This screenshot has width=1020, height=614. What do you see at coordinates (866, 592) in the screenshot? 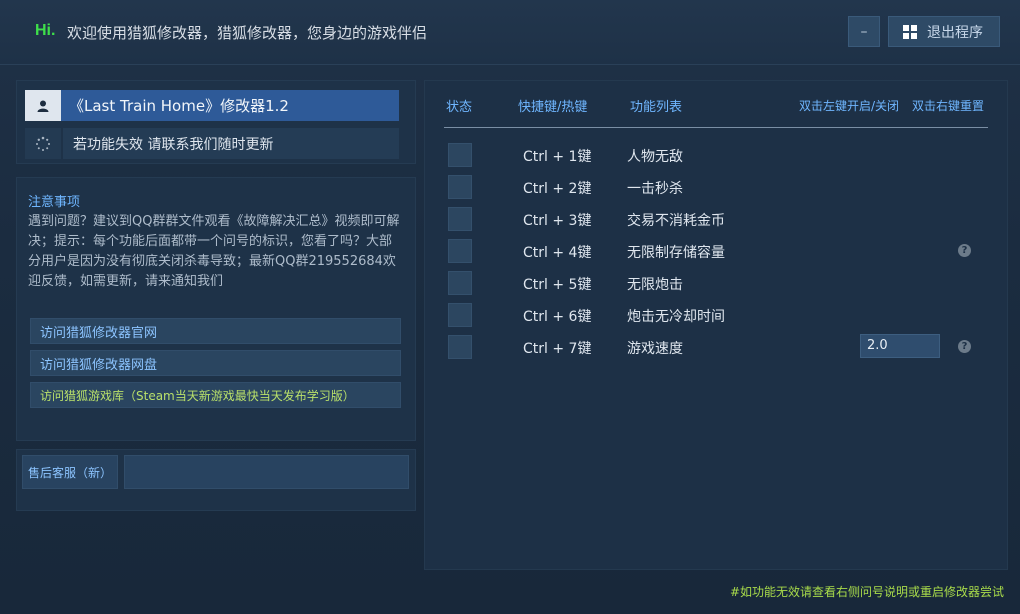
I see `footer-hint: #如功能无效请查看右侧问号说明或重启修改器尝试` at bounding box center [866, 592].